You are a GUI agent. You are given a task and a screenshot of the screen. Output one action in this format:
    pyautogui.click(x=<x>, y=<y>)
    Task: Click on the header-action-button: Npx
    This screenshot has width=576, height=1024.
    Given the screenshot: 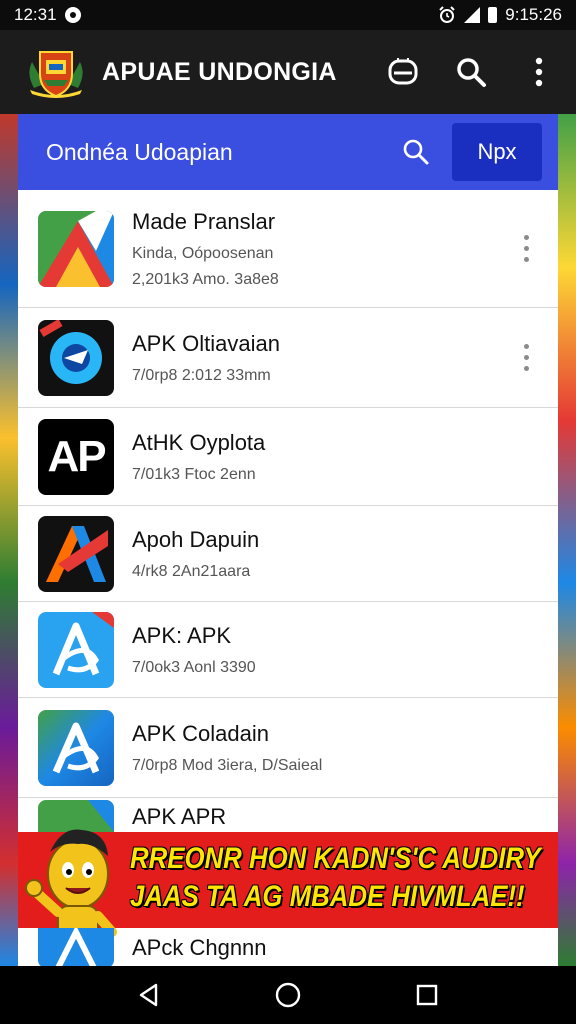 What is the action you would take?
    pyautogui.click(x=497, y=152)
    